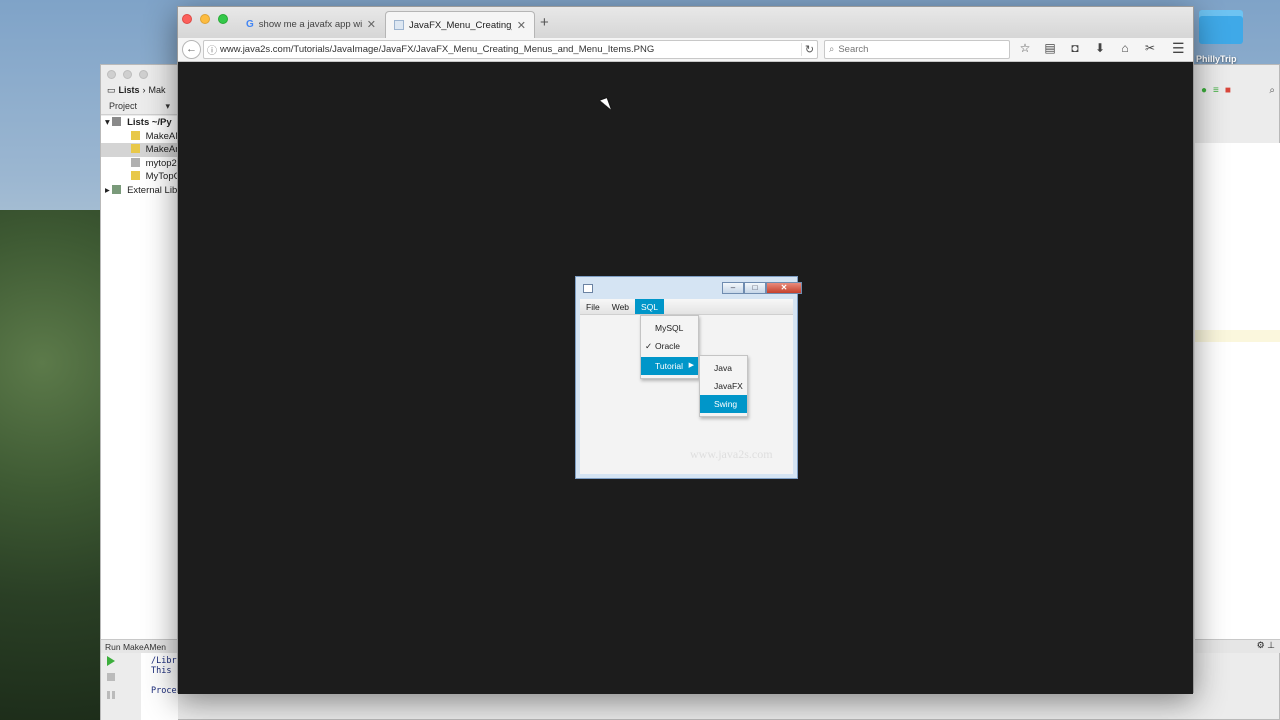 The image size is (1280, 720). What do you see at coordinates (1087, 48) in the screenshot?
I see `toolbar-icons: ☆ ▤ ◘ ⬇ ⌂ ✂` at bounding box center [1087, 48].